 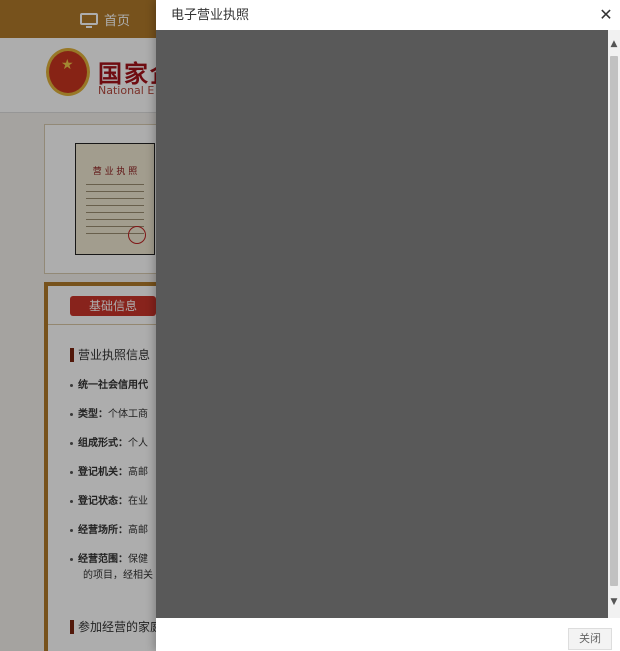 I want to click on close-icon: ✕, so click(x=606, y=15).